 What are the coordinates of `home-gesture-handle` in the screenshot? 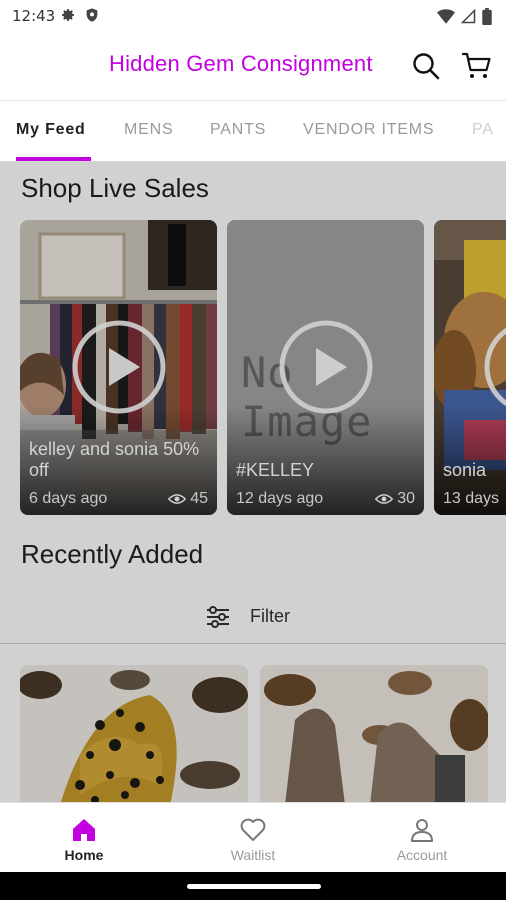 It's located at (254, 886).